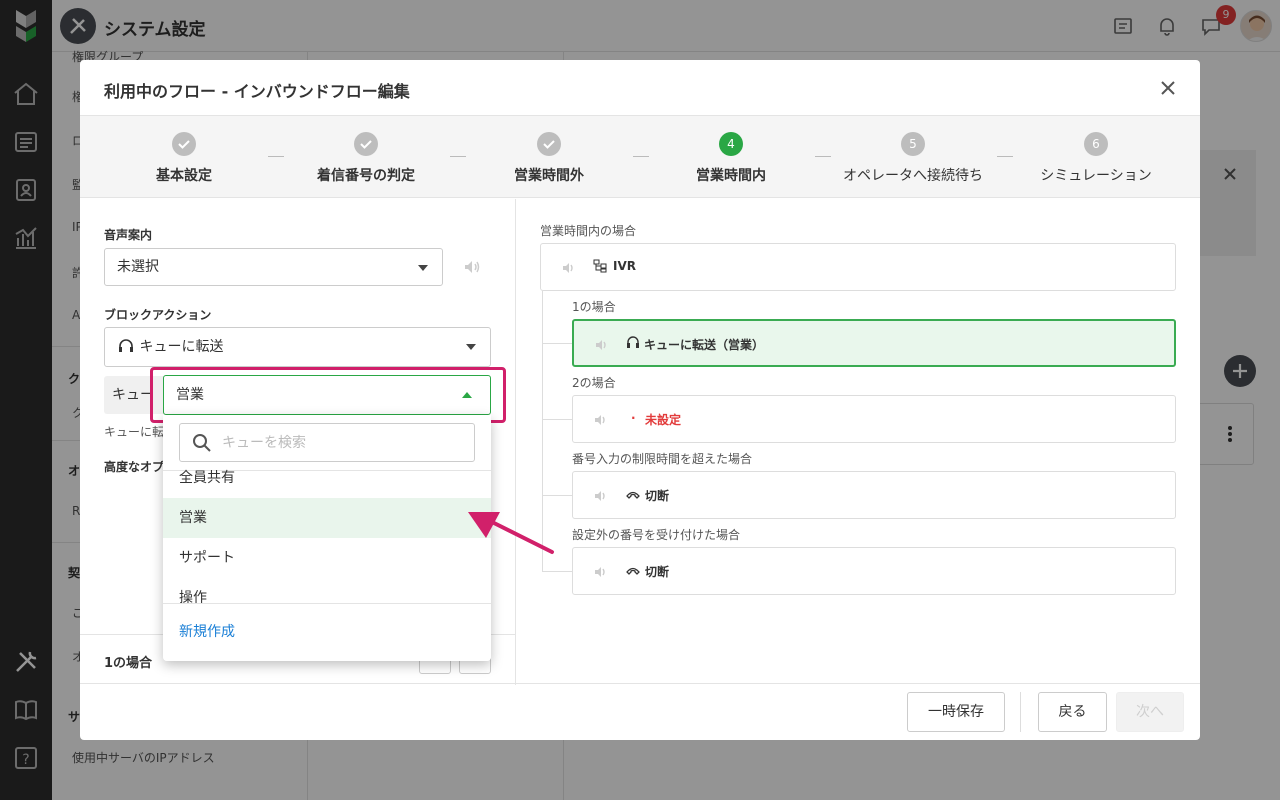 The width and height of the screenshot is (1280, 800). I want to click on queue-dropdown-panel: 全員共有 営業 サポート 操作 新規作成, so click(327, 538).